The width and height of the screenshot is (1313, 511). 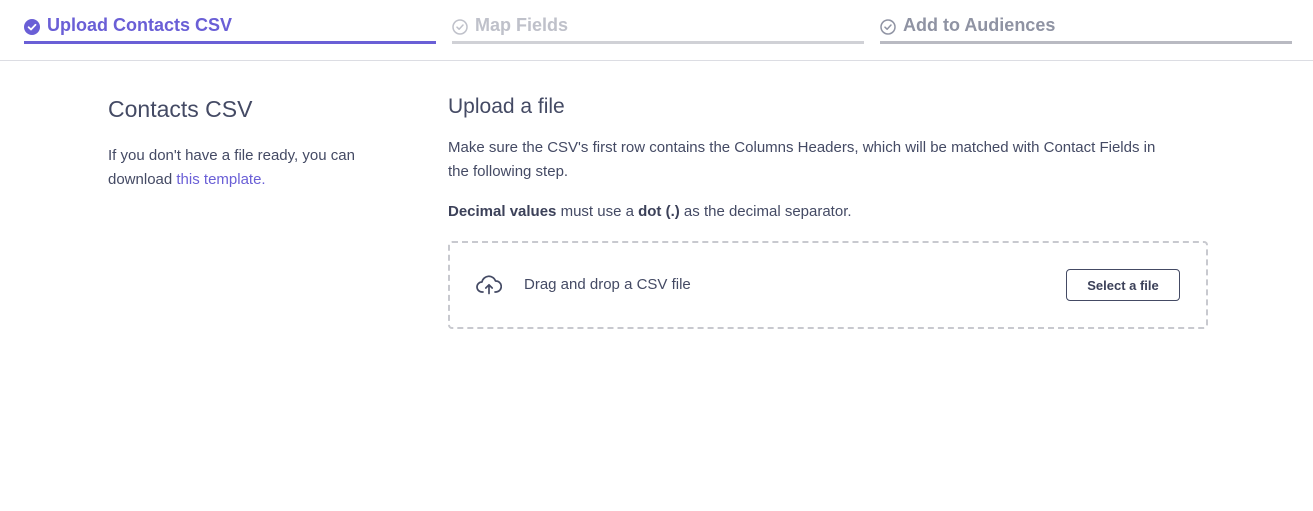 I want to click on template-link: this template., so click(x=220, y=179).